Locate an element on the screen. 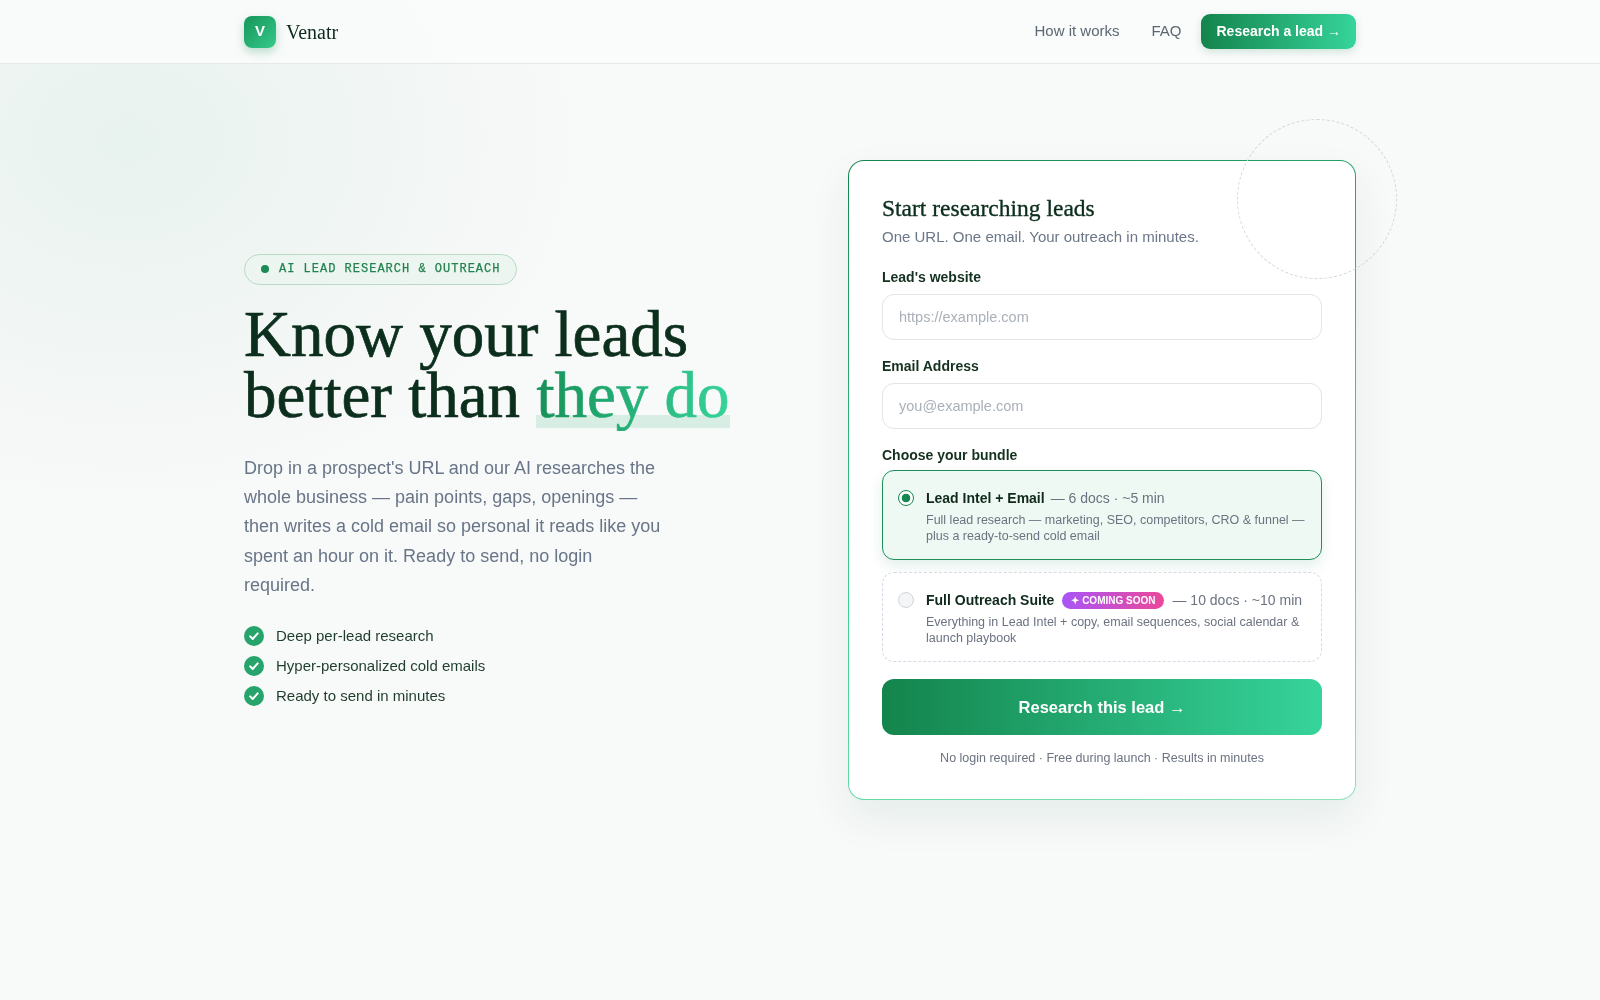 Image resolution: width=1600 pixels, height=1000 pixels. bundle-description: Everything in Lead Intel + copy, email sequences, social calendar & launch playbook is located at coordinates (1113, 630).